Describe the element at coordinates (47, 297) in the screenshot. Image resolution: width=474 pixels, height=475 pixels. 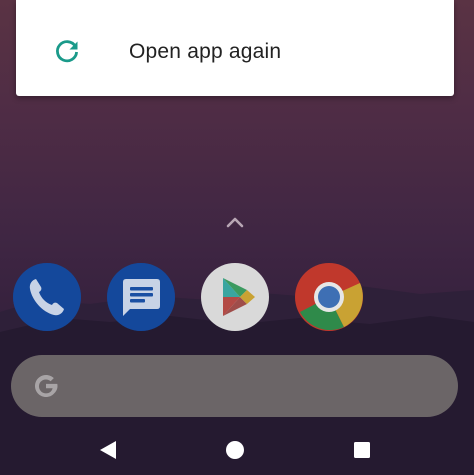
I see `phone-icon` at that location.